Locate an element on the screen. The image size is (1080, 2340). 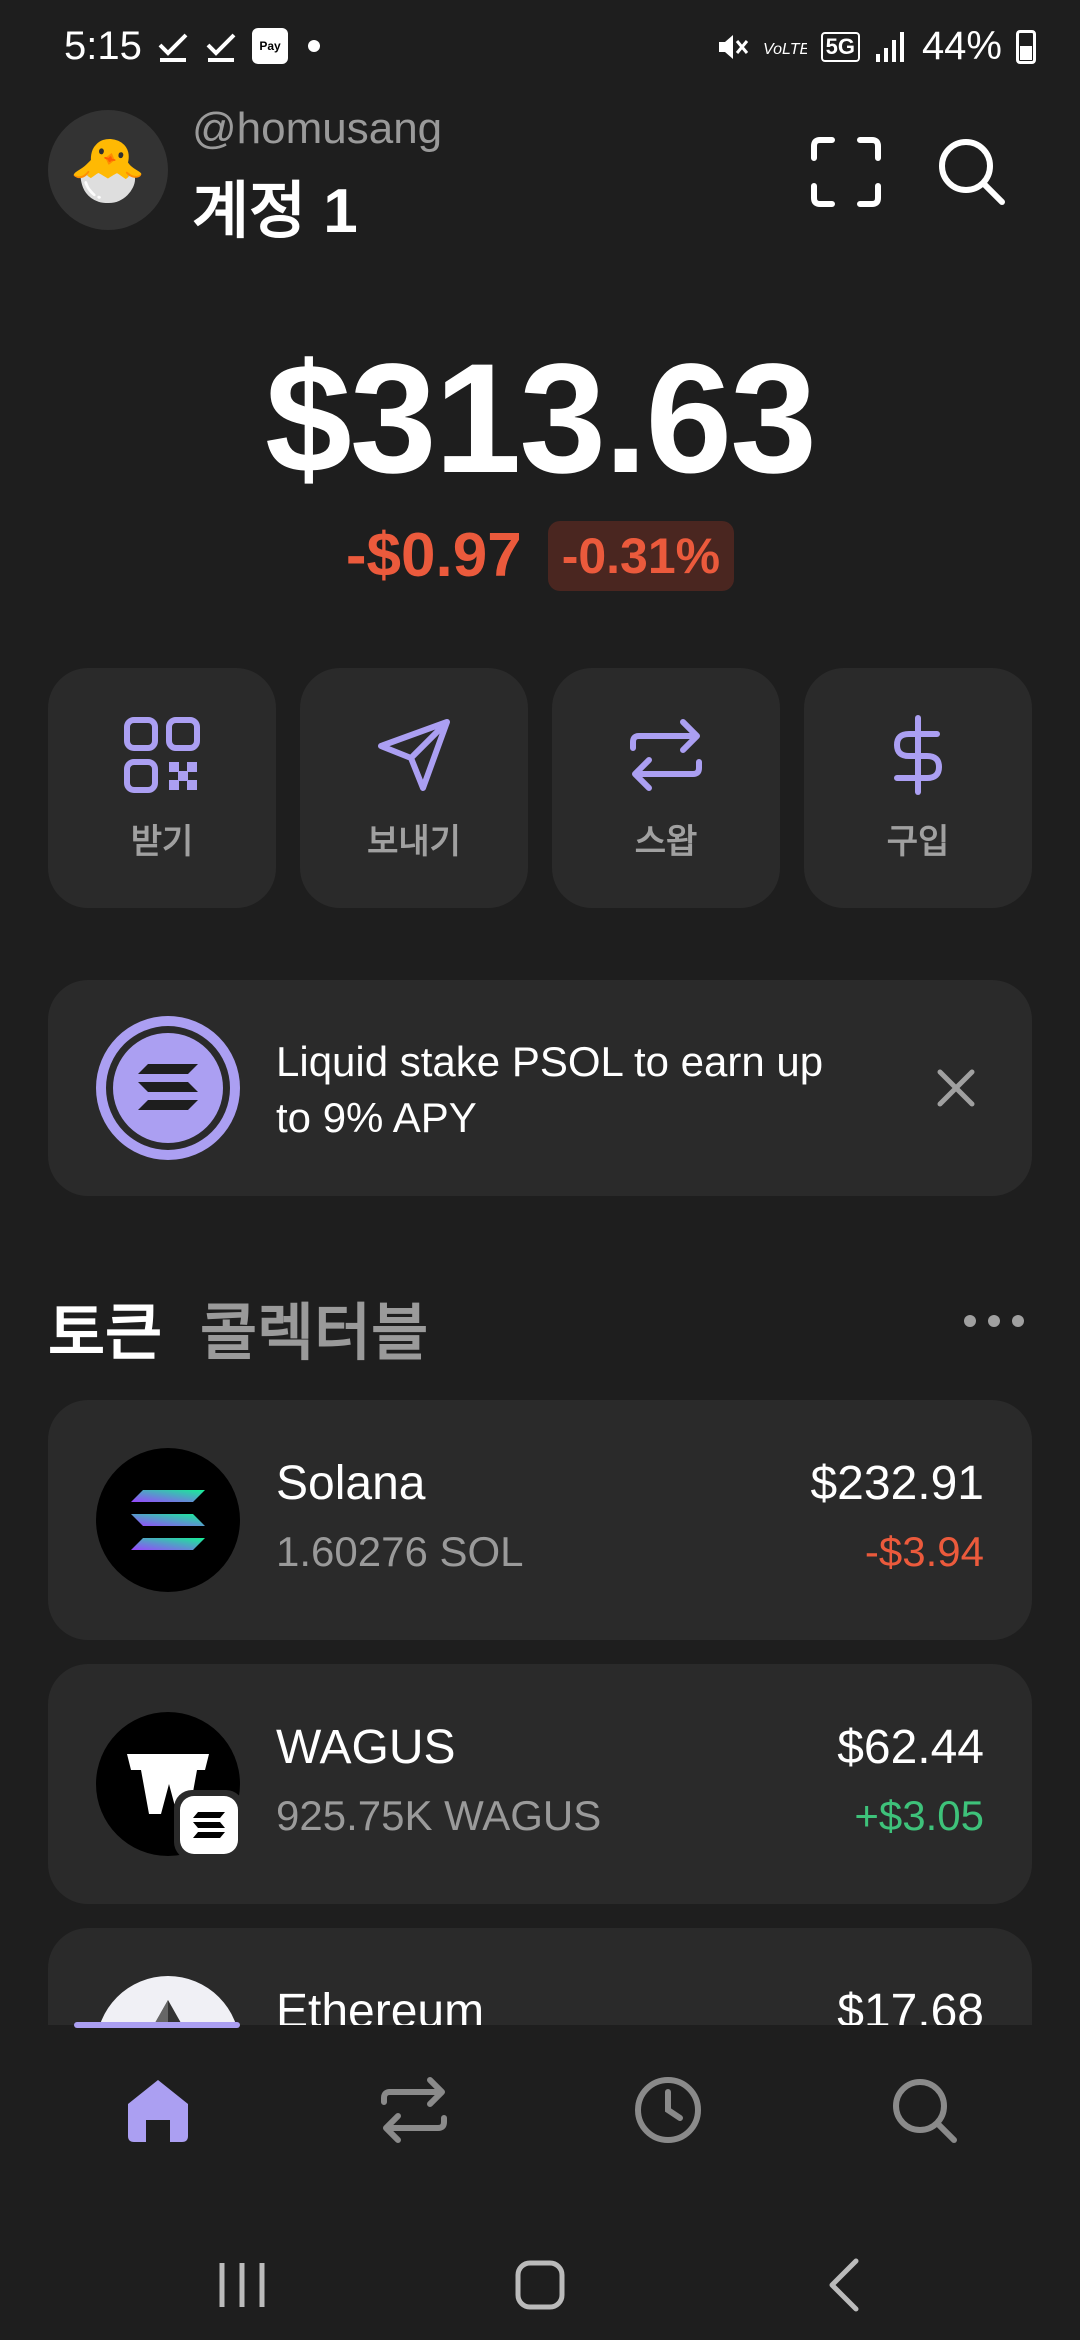
send-button: 보내기 is located at coordinates (414, 788).